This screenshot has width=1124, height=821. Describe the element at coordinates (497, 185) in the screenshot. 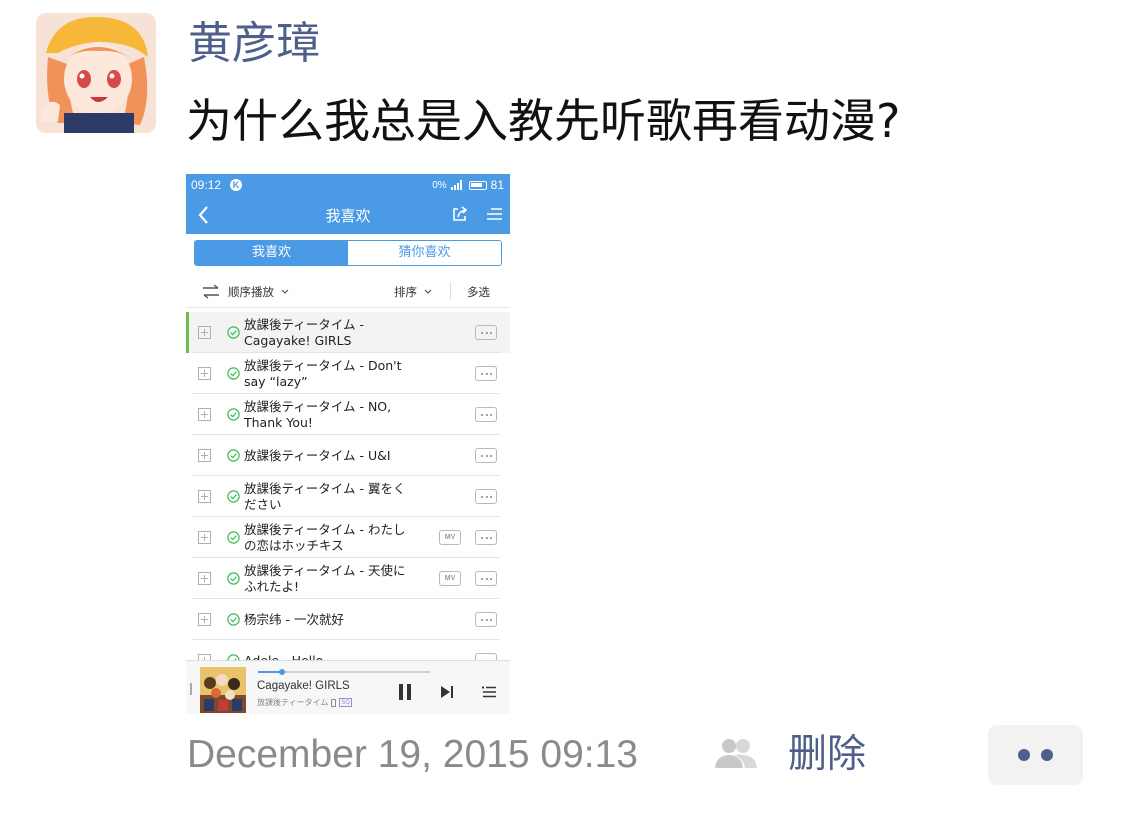

I see `status-battery: 81` at that location.